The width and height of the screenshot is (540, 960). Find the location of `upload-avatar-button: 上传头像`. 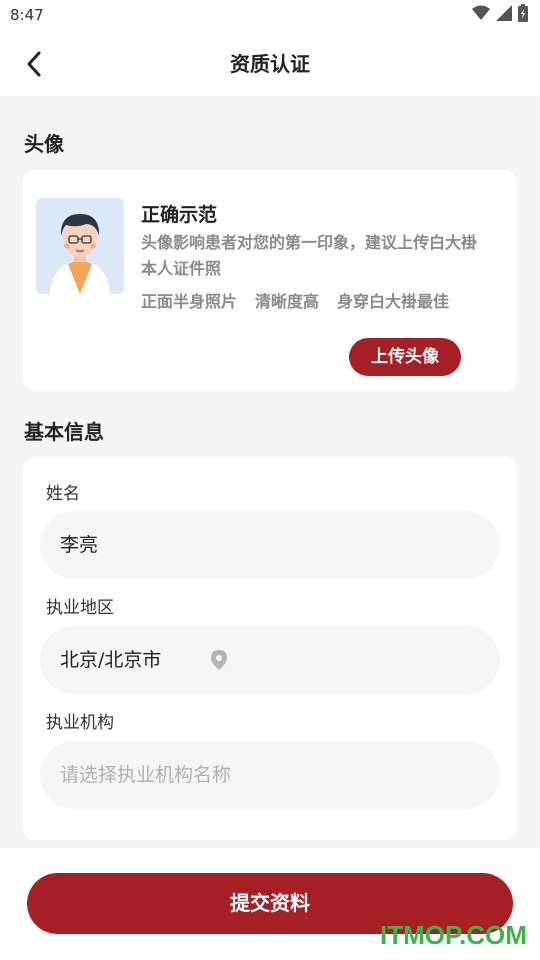

upload-avatar-button: 上传头像 is located at coordinates (405, 357).